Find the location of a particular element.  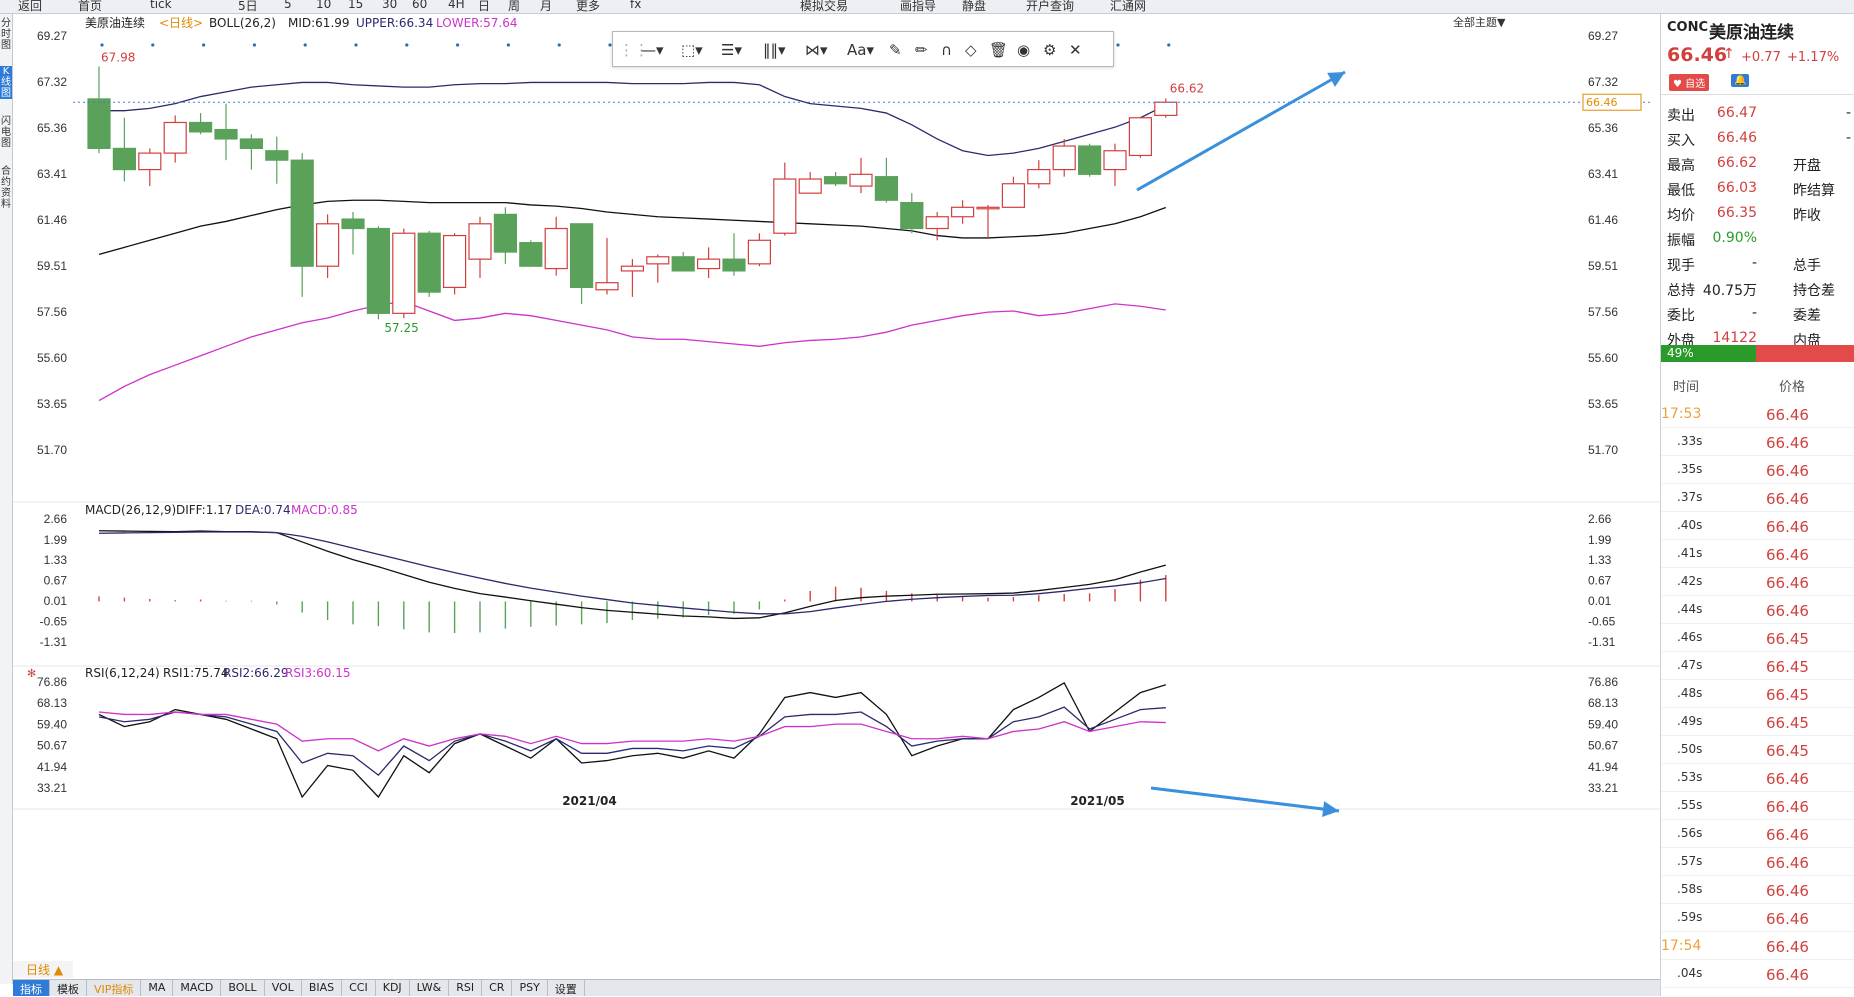

toolbar-item: 静盘 is located at coordinates (974, 6).